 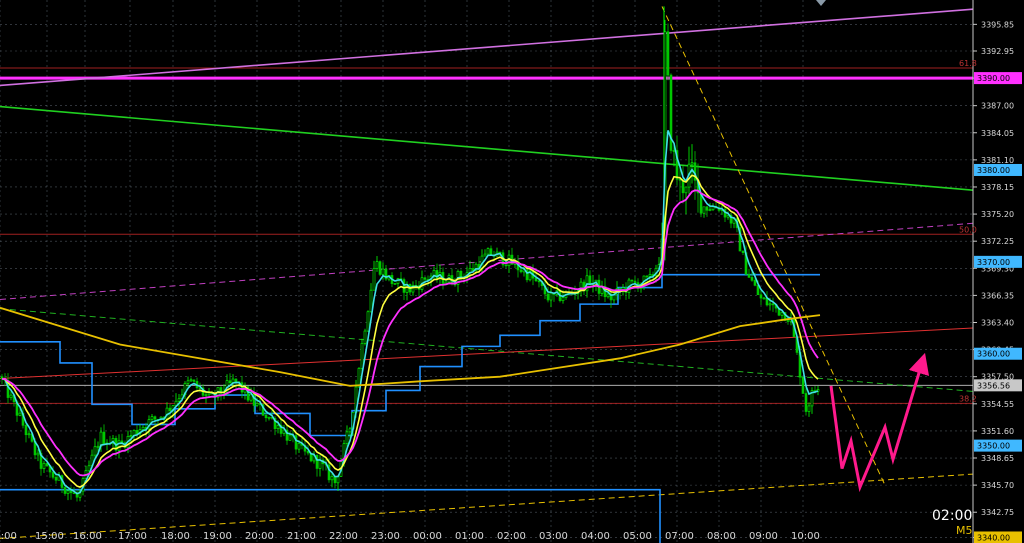 I want to click on time-tick-label: 19:00, so click(x=217, y=536).